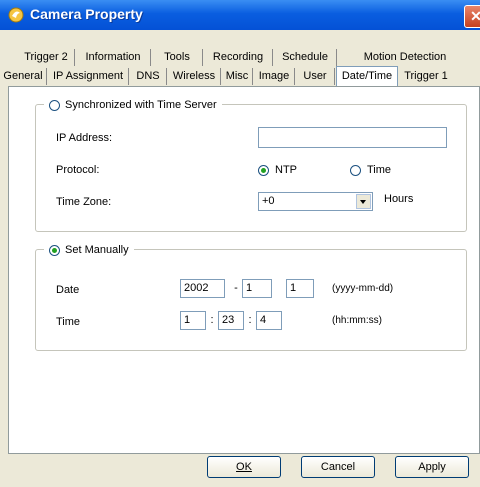 Image resolution: width=480 pixels, height=487 pixels. Describe the element at coordinates (300, 288) in the screenshot. I see `date-day-input: 1` at that location.